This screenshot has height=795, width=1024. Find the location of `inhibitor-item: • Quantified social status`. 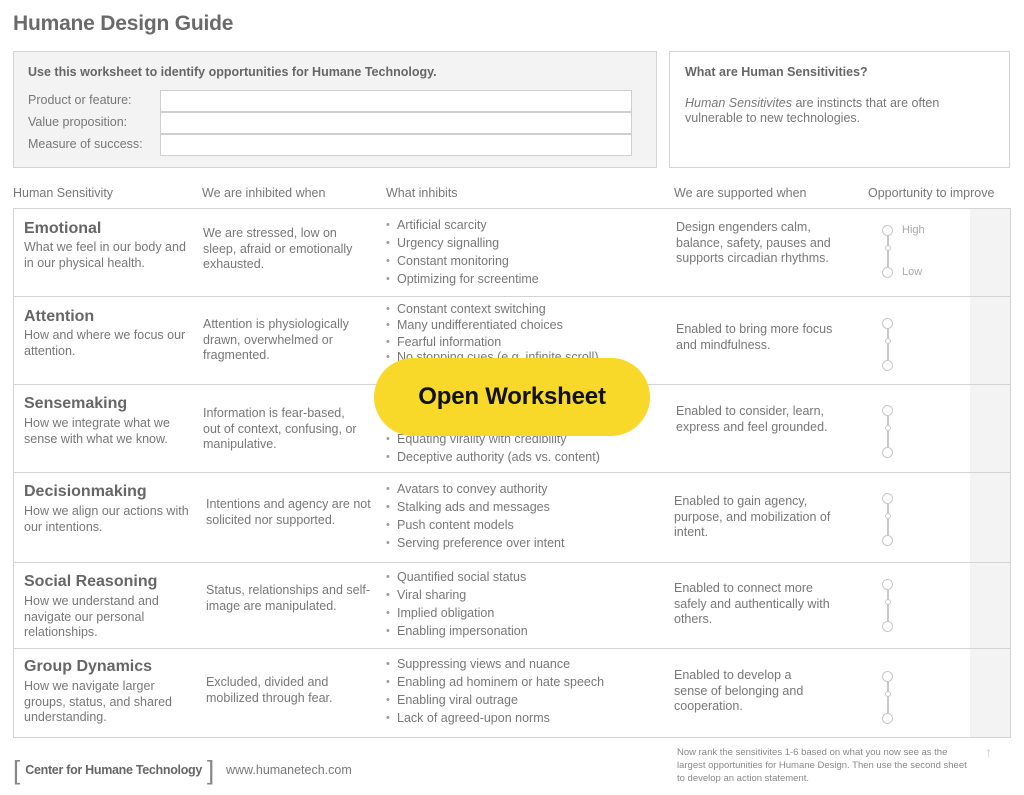

inhibitor-item: • Quantified social status is located at coordinates (529, 577).